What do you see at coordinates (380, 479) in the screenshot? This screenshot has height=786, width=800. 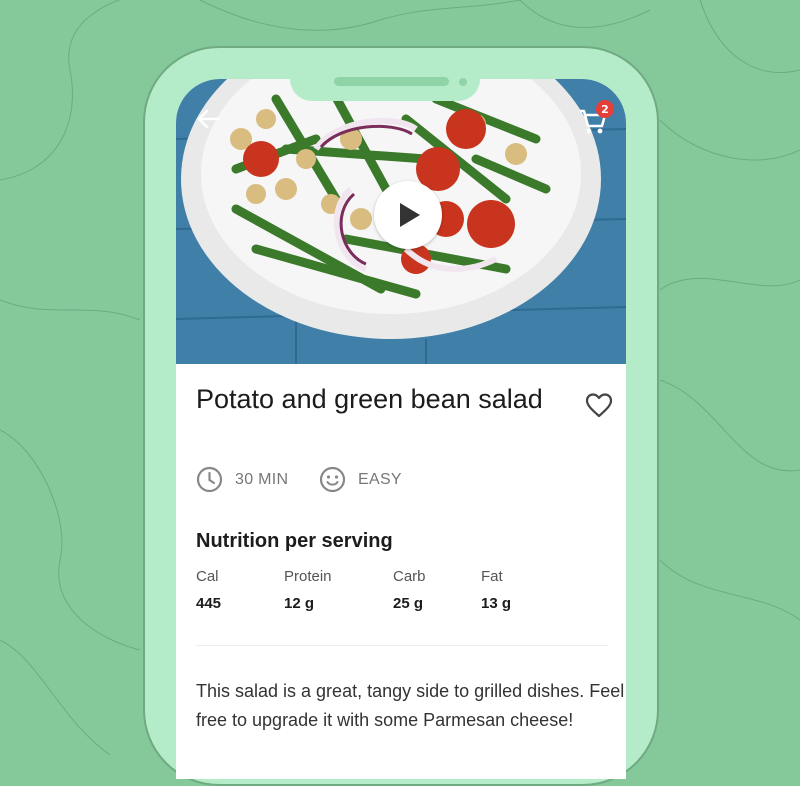 I see `difficulty-label: EASY` at bounding box center [380, 479].